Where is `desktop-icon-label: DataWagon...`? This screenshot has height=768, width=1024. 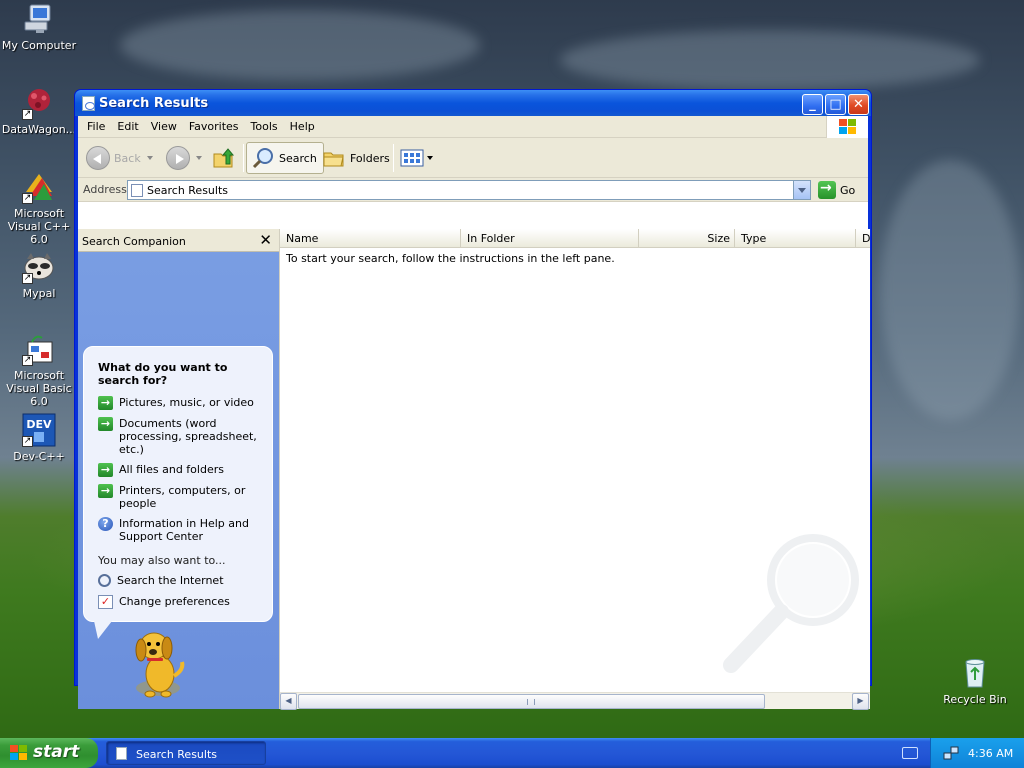
desktop-icon-label: DataWagon... is located at coordinates (39, 129).